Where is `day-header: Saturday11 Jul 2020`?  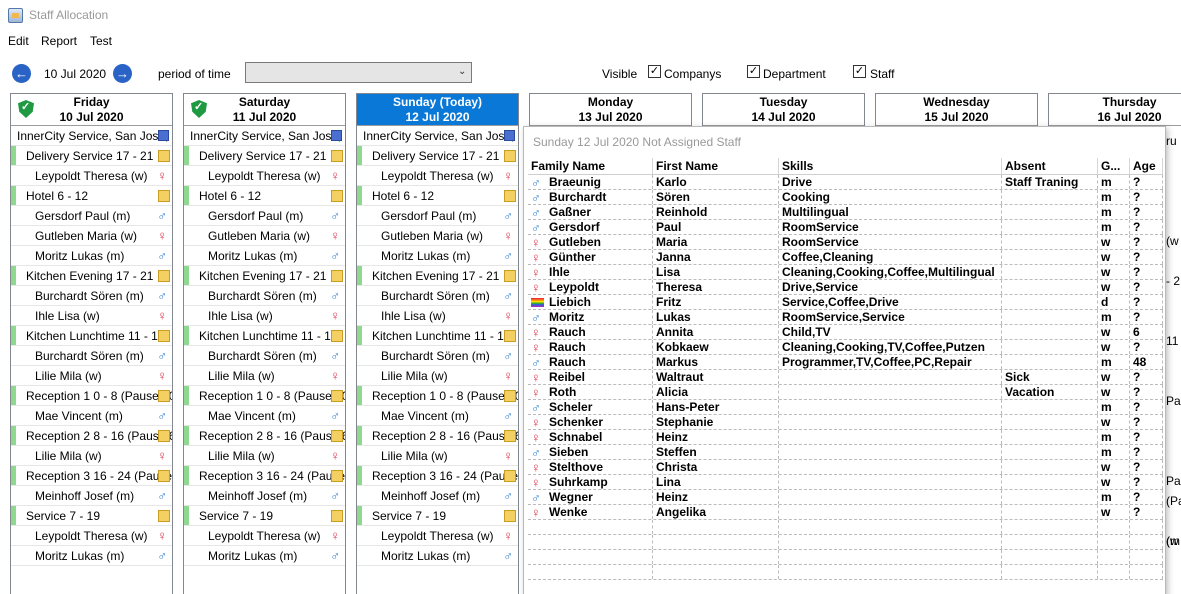
day-header: Saturday11 Jul 2020 is located at coordinates (264, 110).